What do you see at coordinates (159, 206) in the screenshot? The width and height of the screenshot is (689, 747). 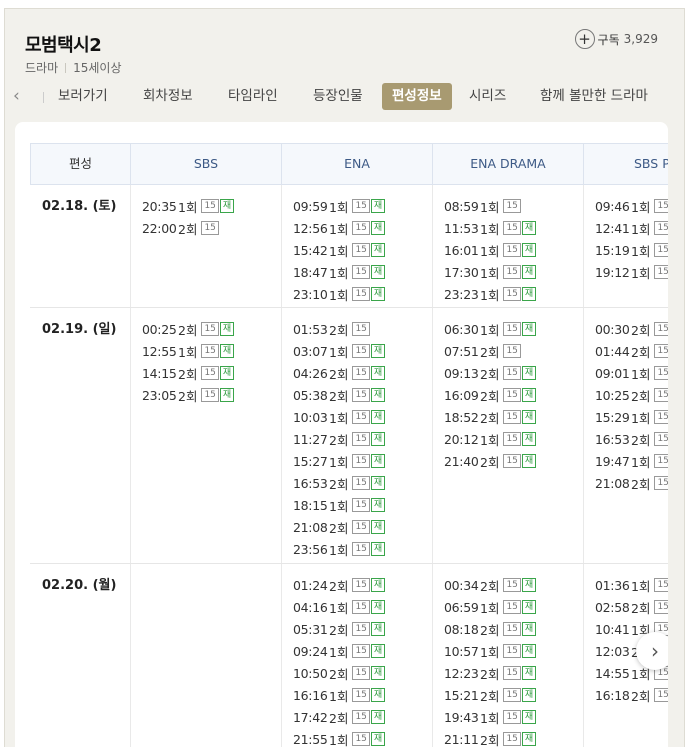 I see `broadcast-time: 20:35` at bounding box center [159, 206].